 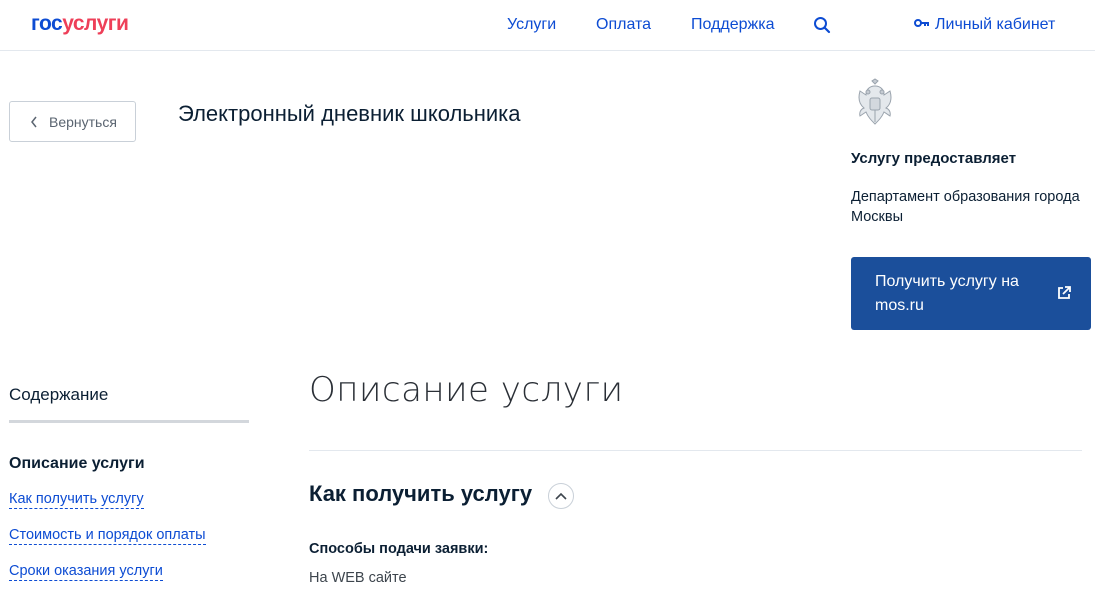 What do you see at coordinates (732, 25) in the screenshot?
I see `nav-support: Поддержка` at bounding box center [732, 25].